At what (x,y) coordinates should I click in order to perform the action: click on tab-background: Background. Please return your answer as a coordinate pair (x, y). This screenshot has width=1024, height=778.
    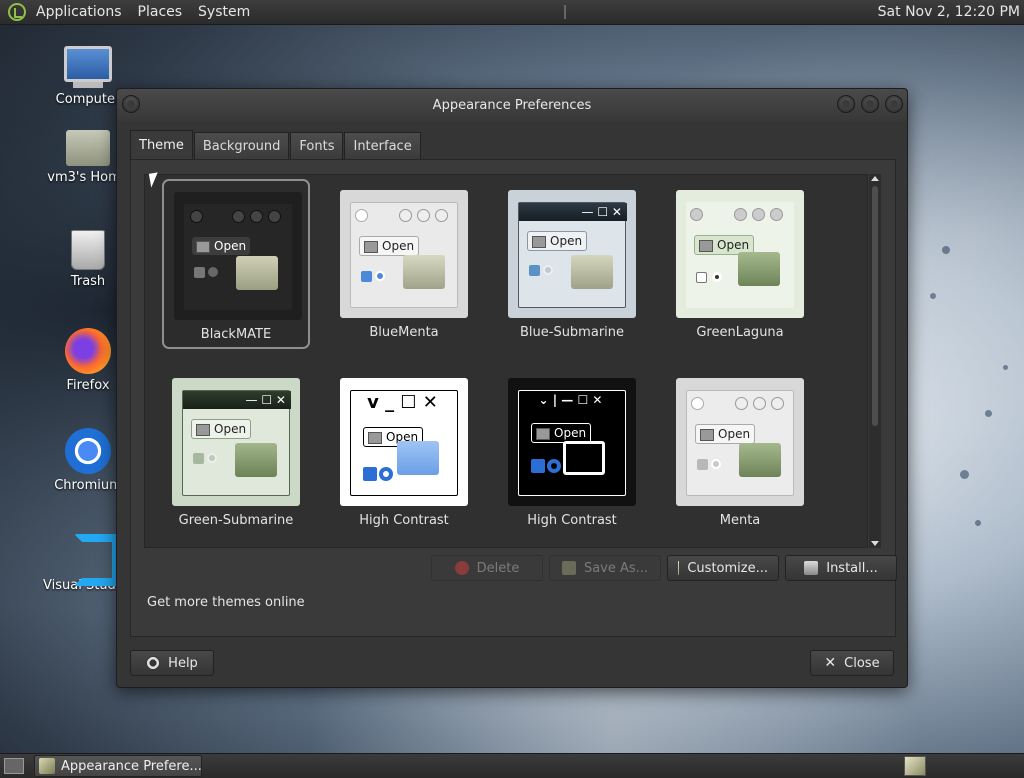
    Looking at the image, I should click on (241, 145).